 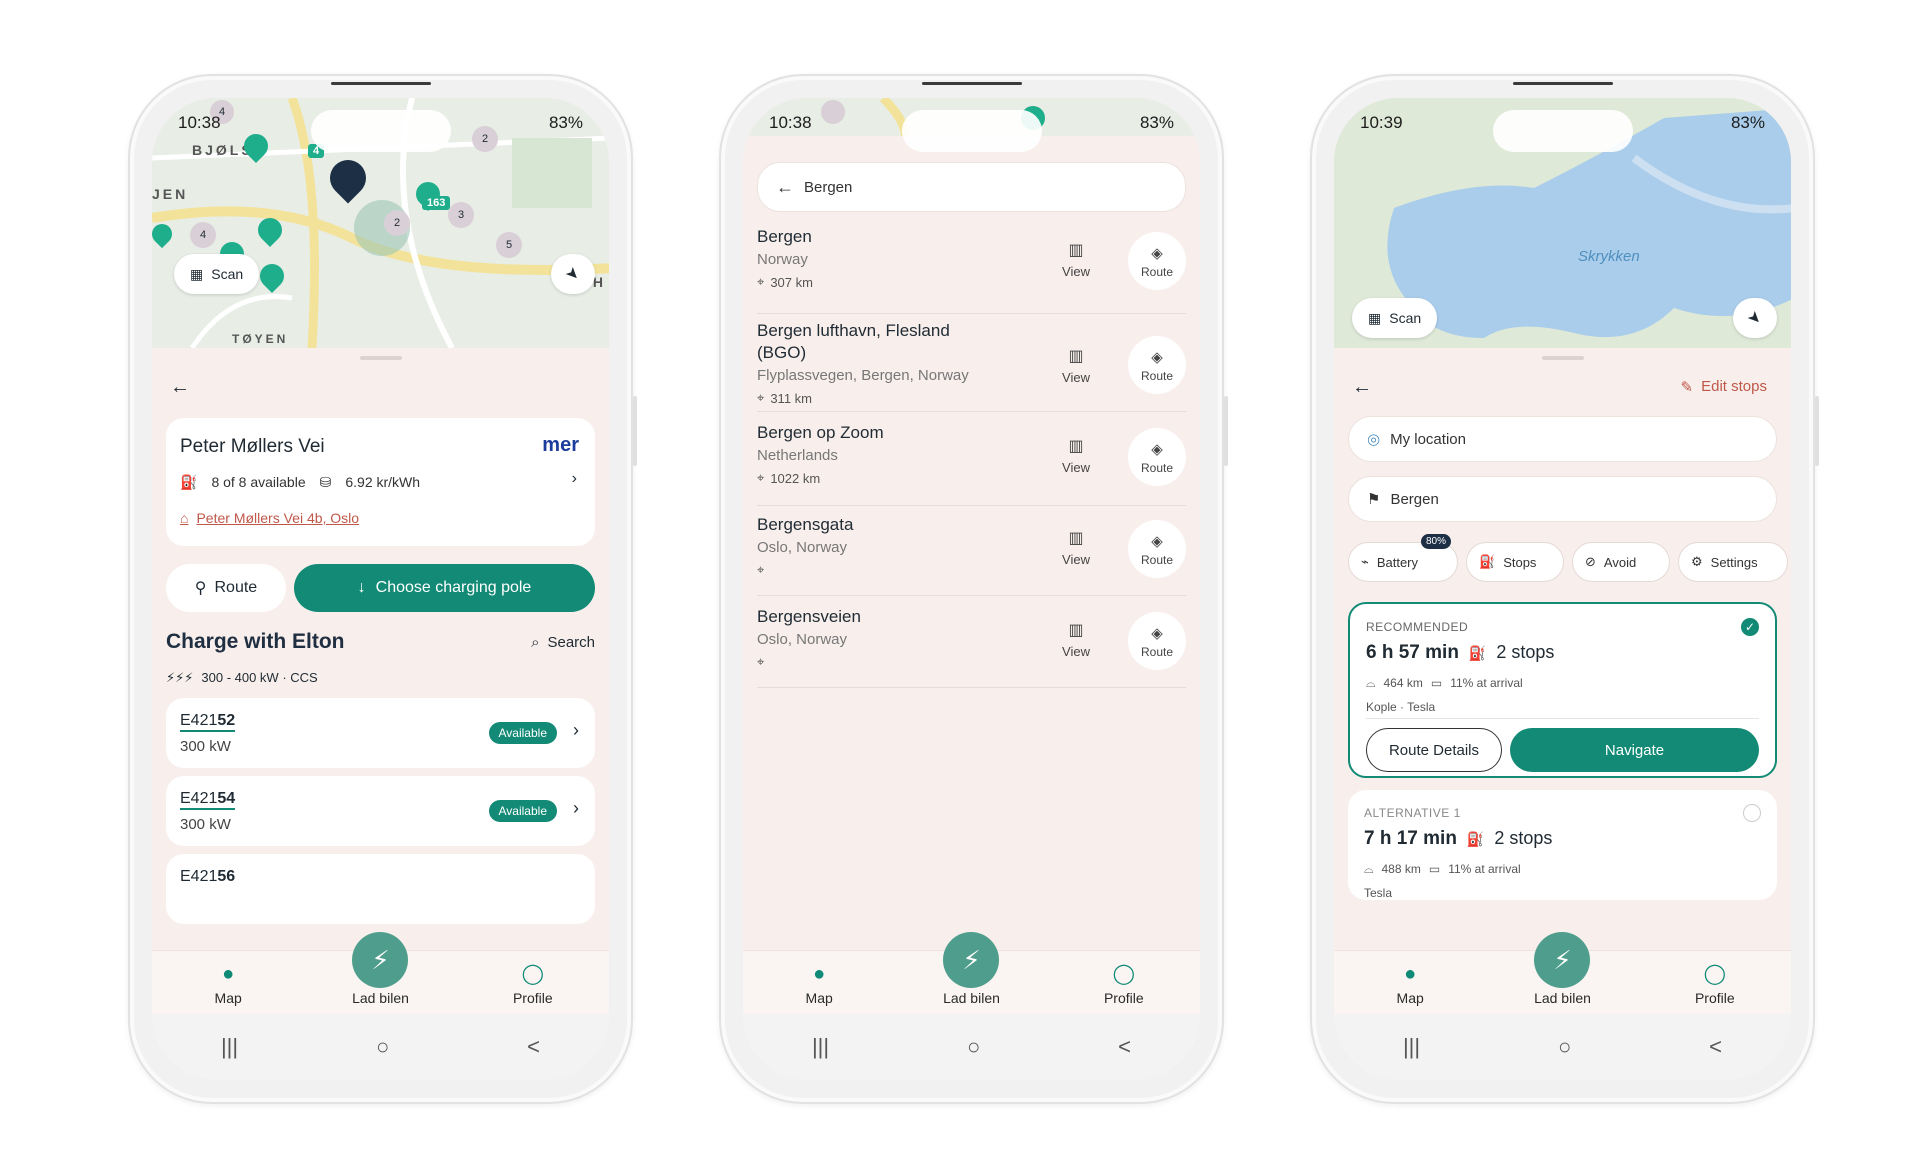 What do you see at coordinates (436, 203) in the screenshot?
I see `count-marker: 163` at bounding box center [436, 203].